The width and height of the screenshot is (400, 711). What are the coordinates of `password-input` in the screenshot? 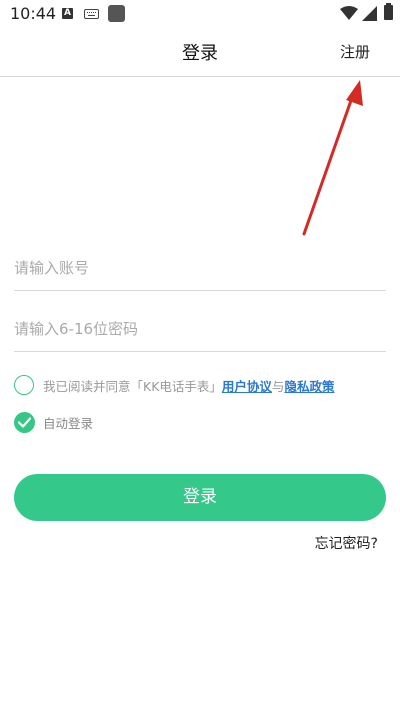 It's located at (200, 329).